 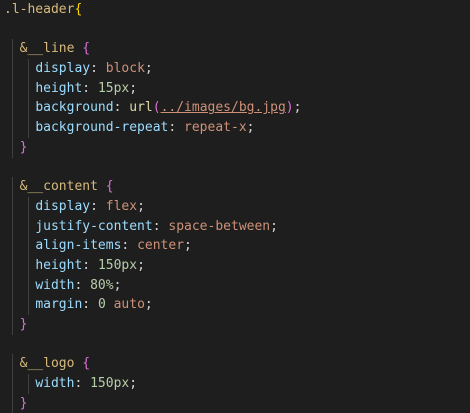 I want to click on code-token: block, so click(x=125, y=69).